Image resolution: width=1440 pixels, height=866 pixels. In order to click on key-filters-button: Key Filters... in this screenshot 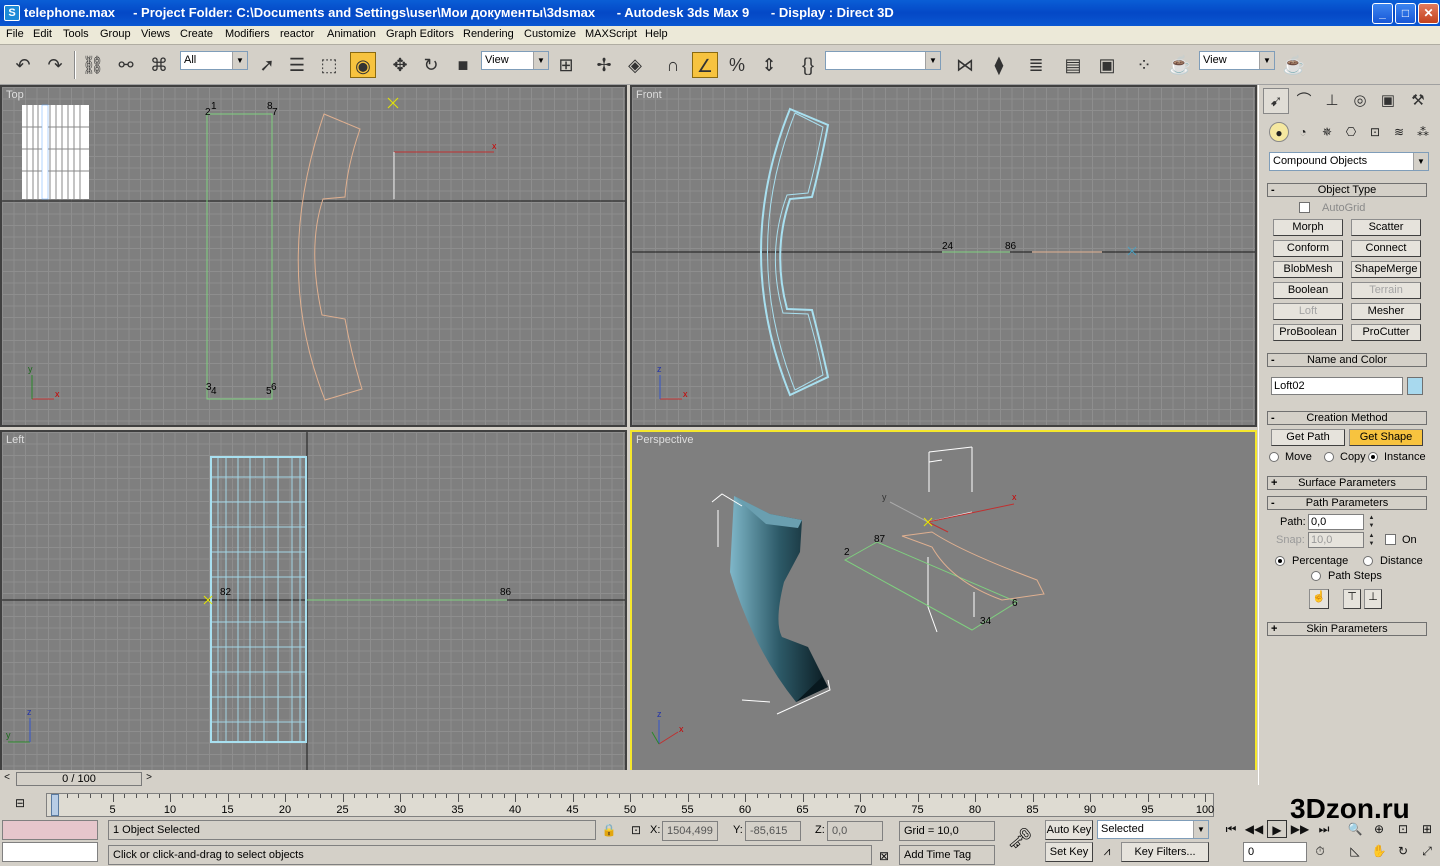, I will do `click(1165, 852)`.